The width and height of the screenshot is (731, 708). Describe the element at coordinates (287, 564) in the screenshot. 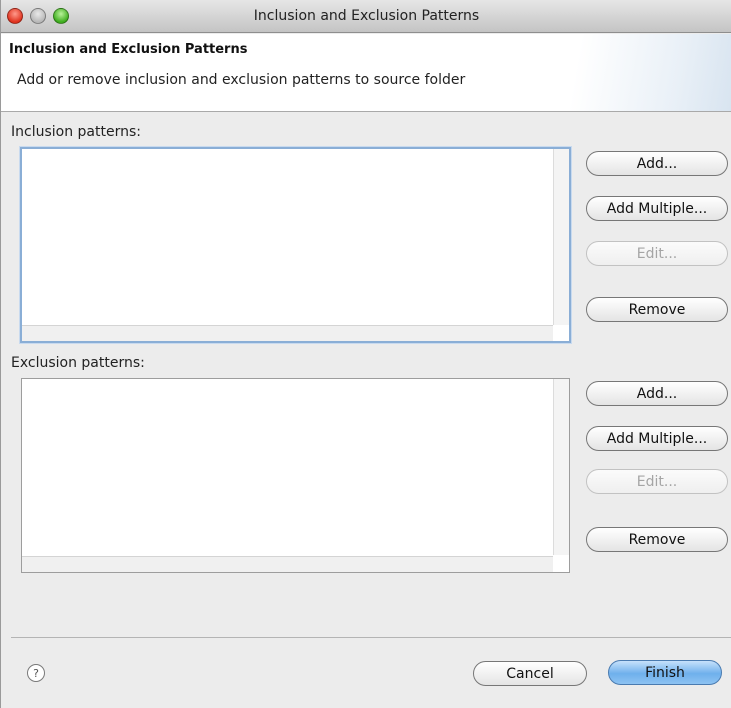

I see `exclusion-list-horizontal-scrollbar` at that location.